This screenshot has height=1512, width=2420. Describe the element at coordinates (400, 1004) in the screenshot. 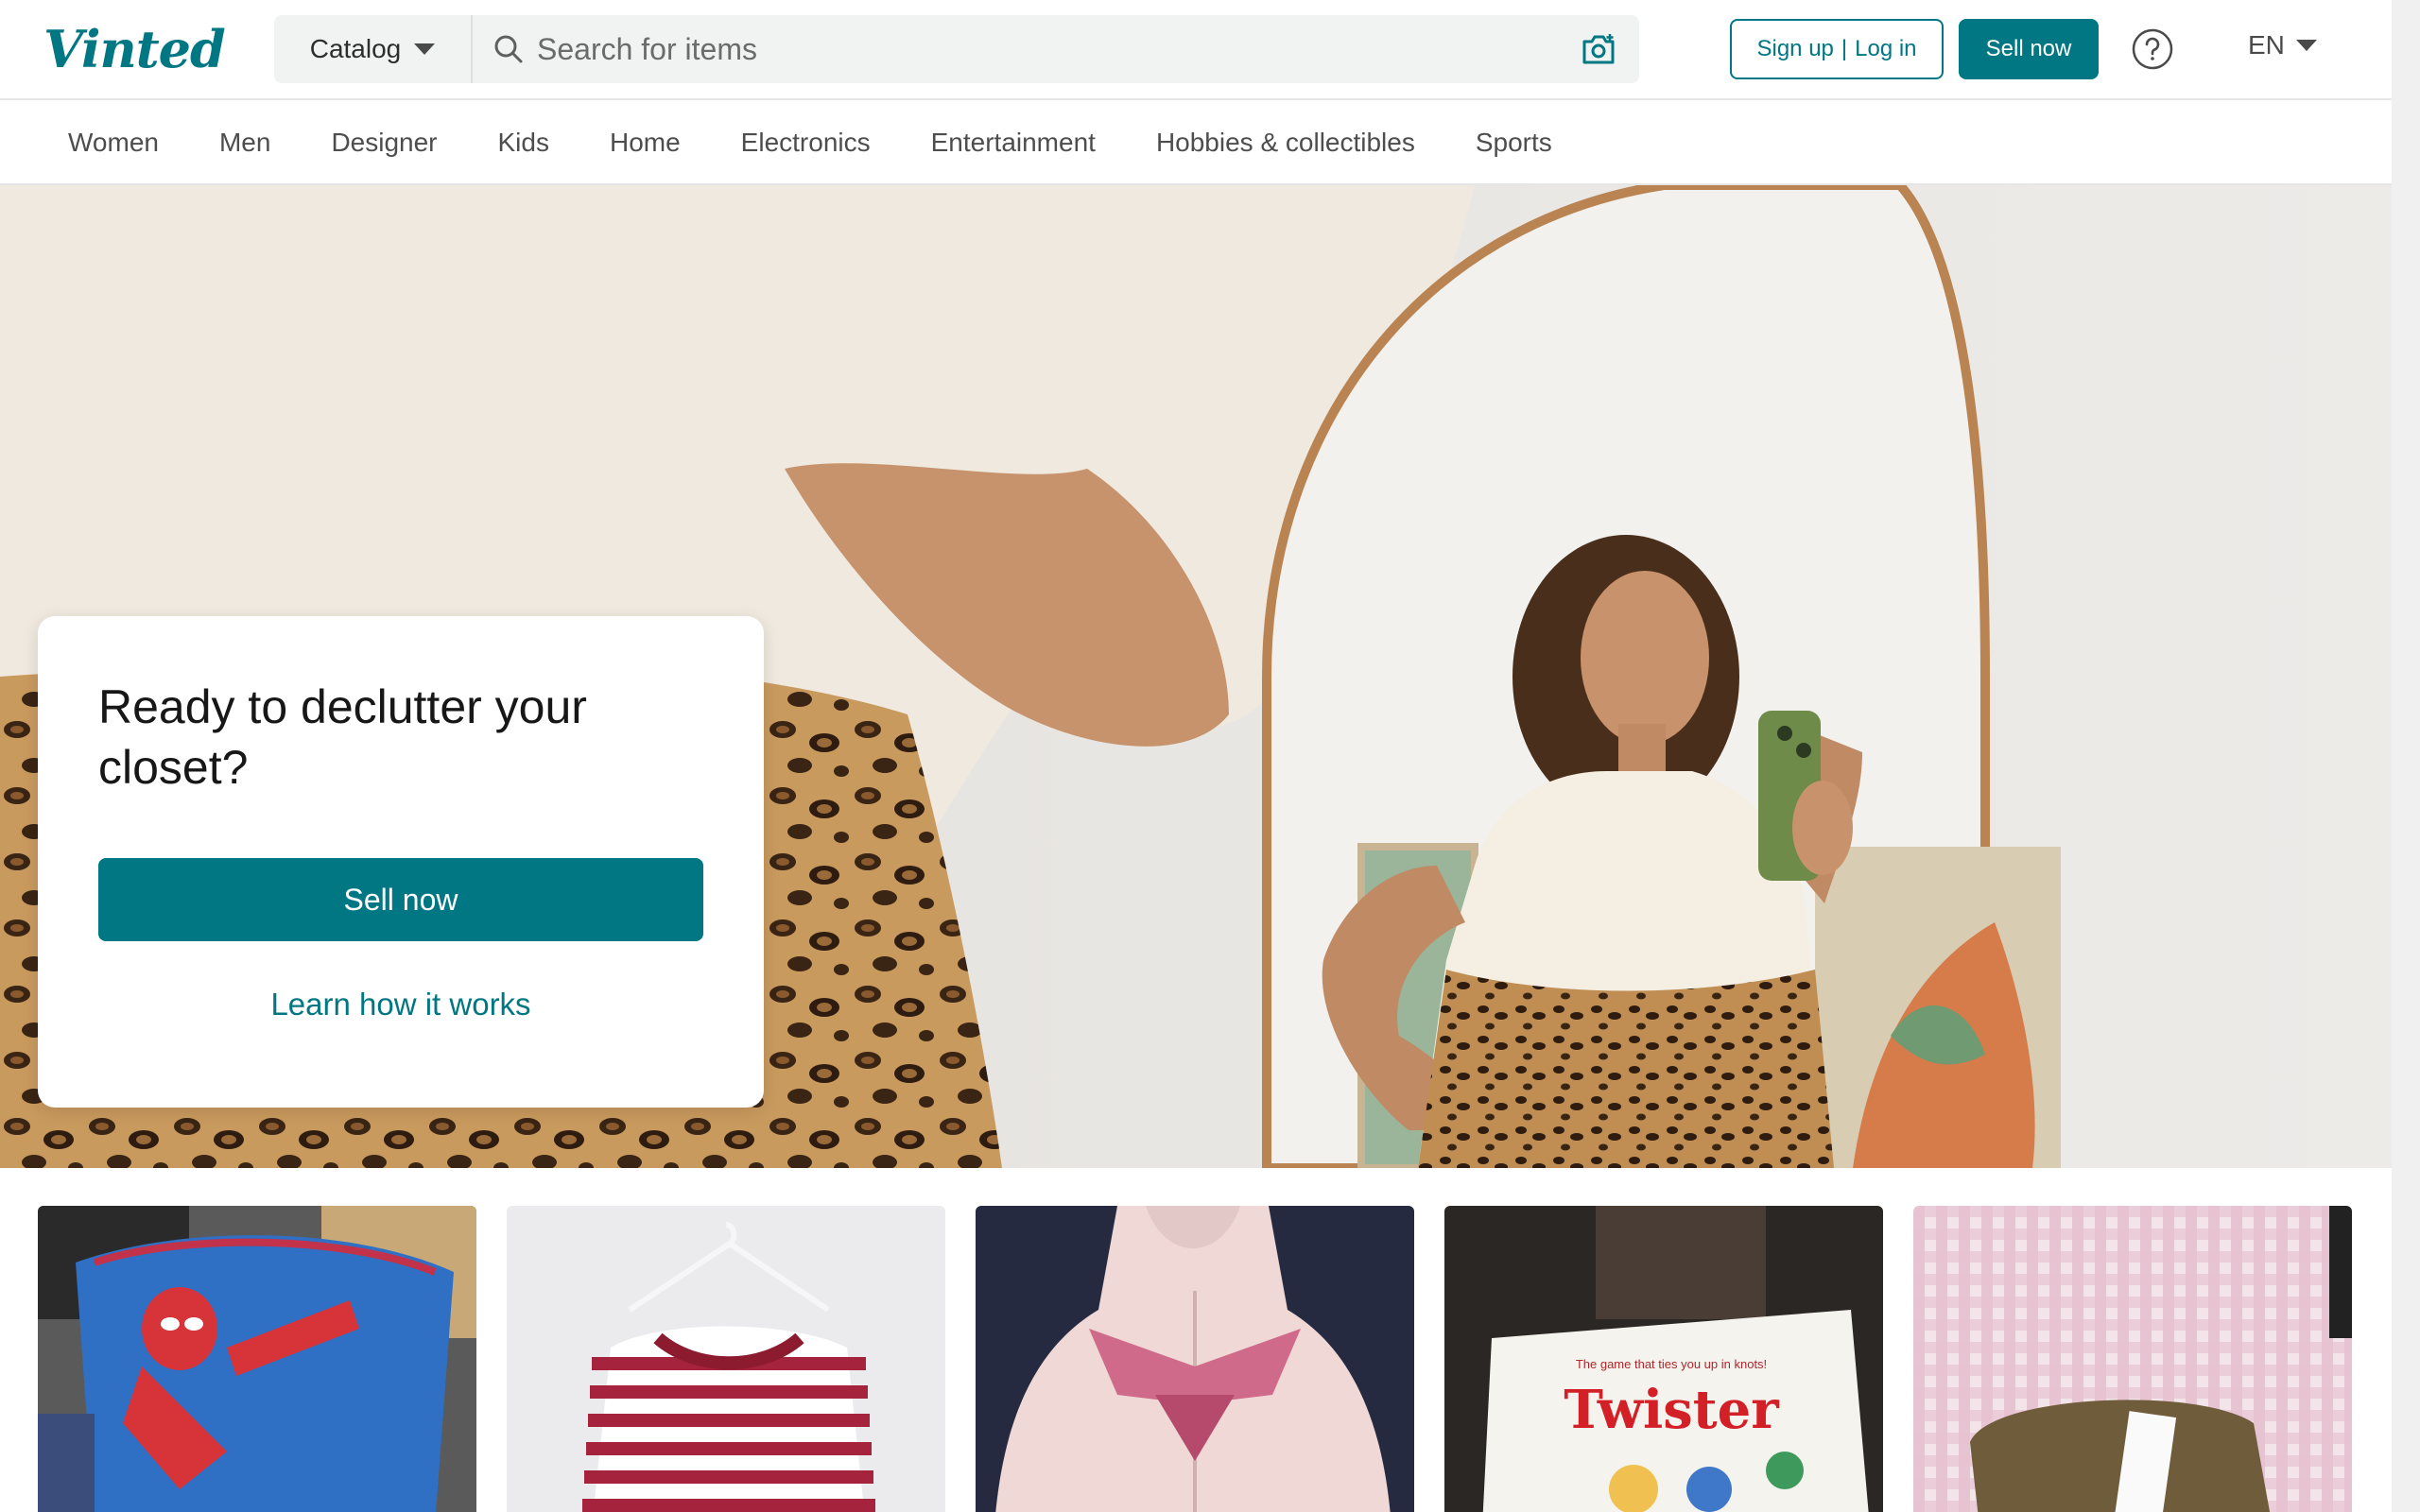

I see `learn-how-it-works-link: Learn how it works` at that location.